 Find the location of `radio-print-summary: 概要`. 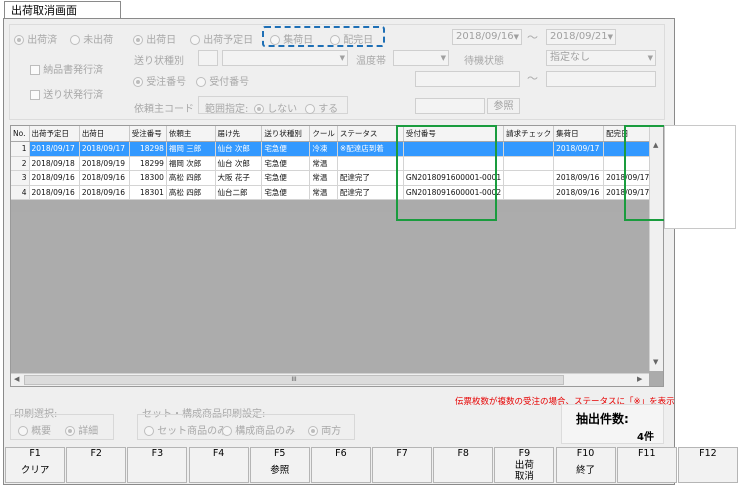

radio-print-summary: 概要 is located at coordinates (34, 429).